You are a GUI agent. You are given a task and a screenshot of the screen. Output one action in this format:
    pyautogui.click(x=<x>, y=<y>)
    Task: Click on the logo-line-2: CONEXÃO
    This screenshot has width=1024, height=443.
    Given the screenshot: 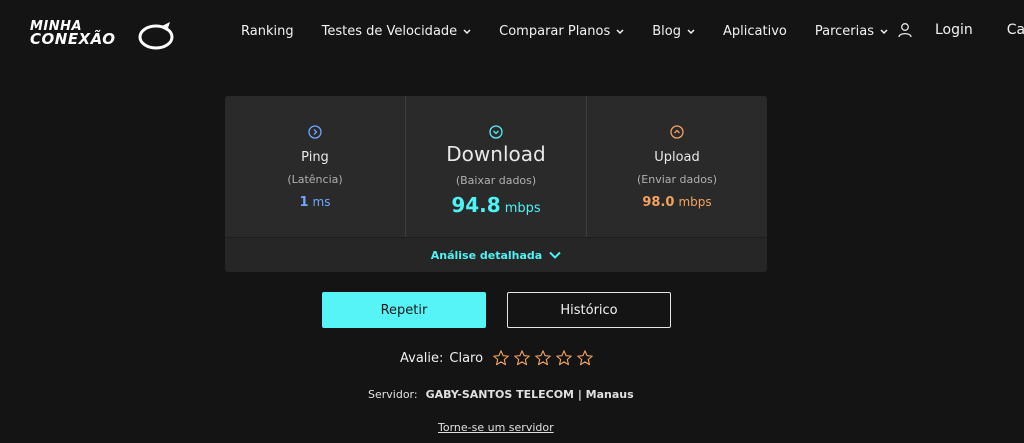 What is the action you would take?
    pyautogui.click(x=73, y=39)
    